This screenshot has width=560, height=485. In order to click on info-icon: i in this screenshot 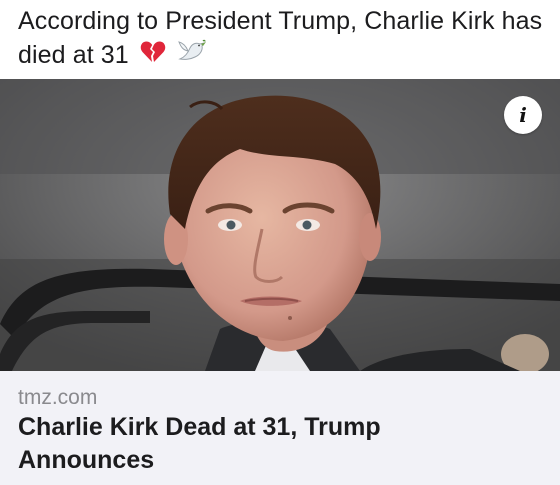, I will do `click(523, 115)`.